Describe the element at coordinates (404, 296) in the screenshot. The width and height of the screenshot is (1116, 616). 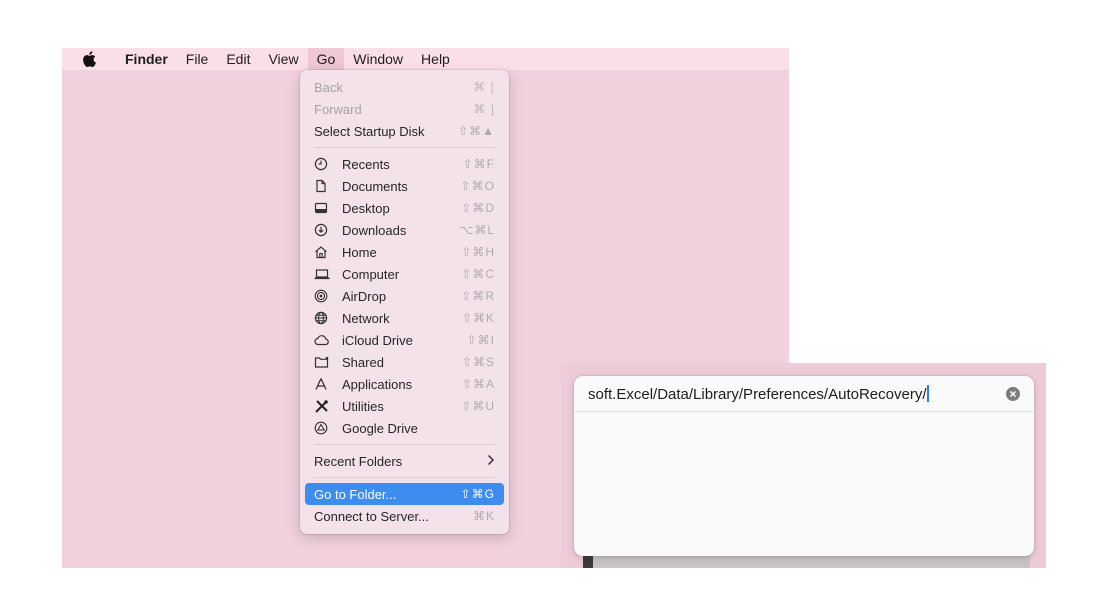
I see `menu-item-airdrop: AirDrop ⇧⌘R` at that location.